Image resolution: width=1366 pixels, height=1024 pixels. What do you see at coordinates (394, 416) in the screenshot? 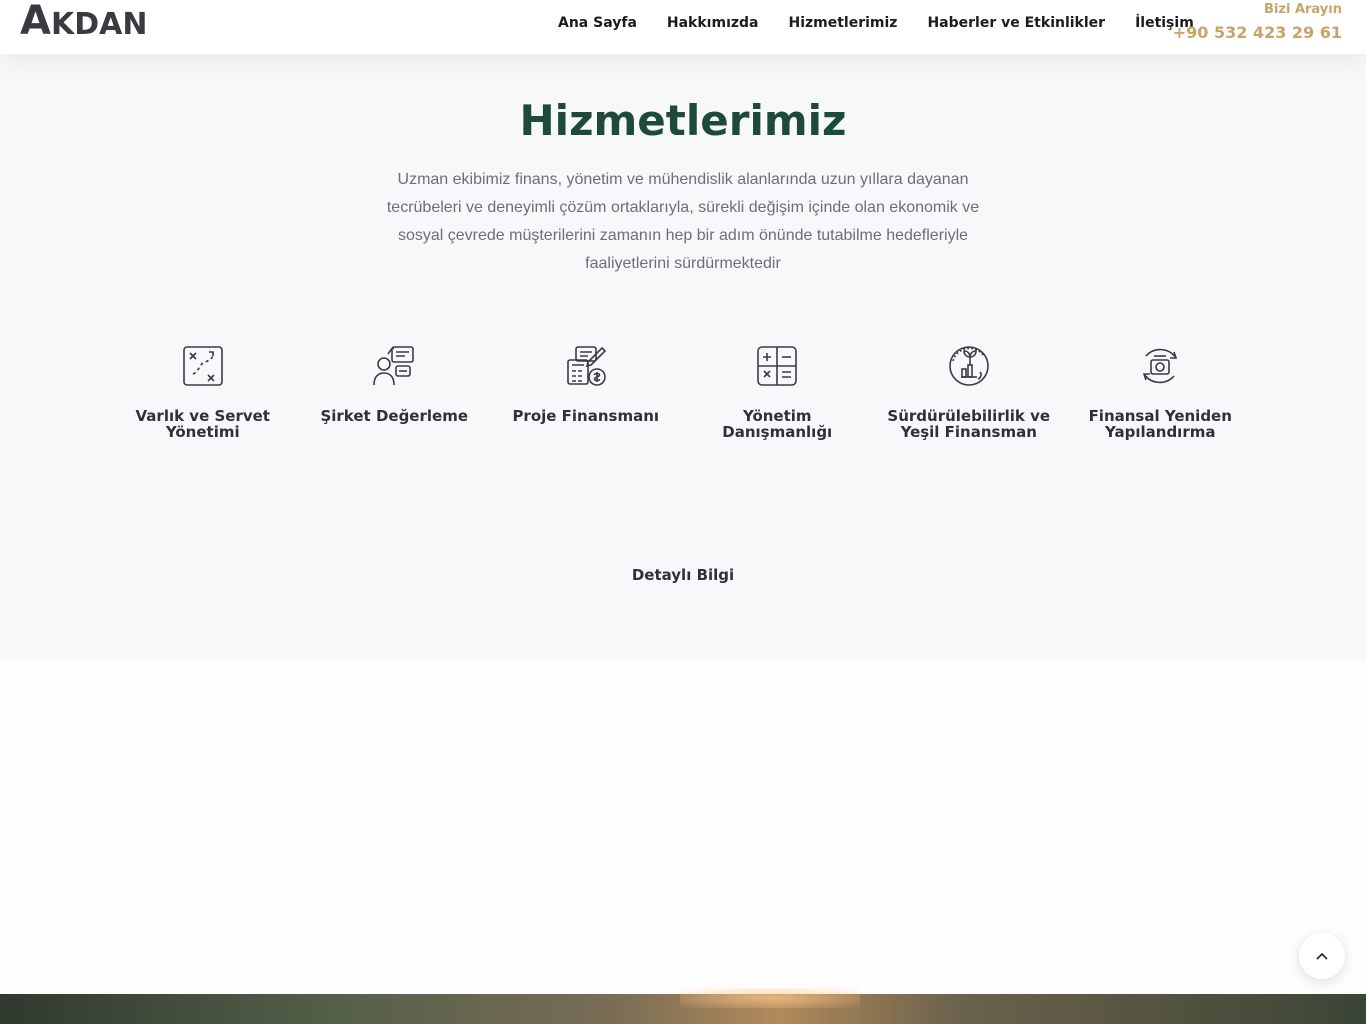
I see `service-card-label: Şirket Değerleme` at bounding box center [394, 416].